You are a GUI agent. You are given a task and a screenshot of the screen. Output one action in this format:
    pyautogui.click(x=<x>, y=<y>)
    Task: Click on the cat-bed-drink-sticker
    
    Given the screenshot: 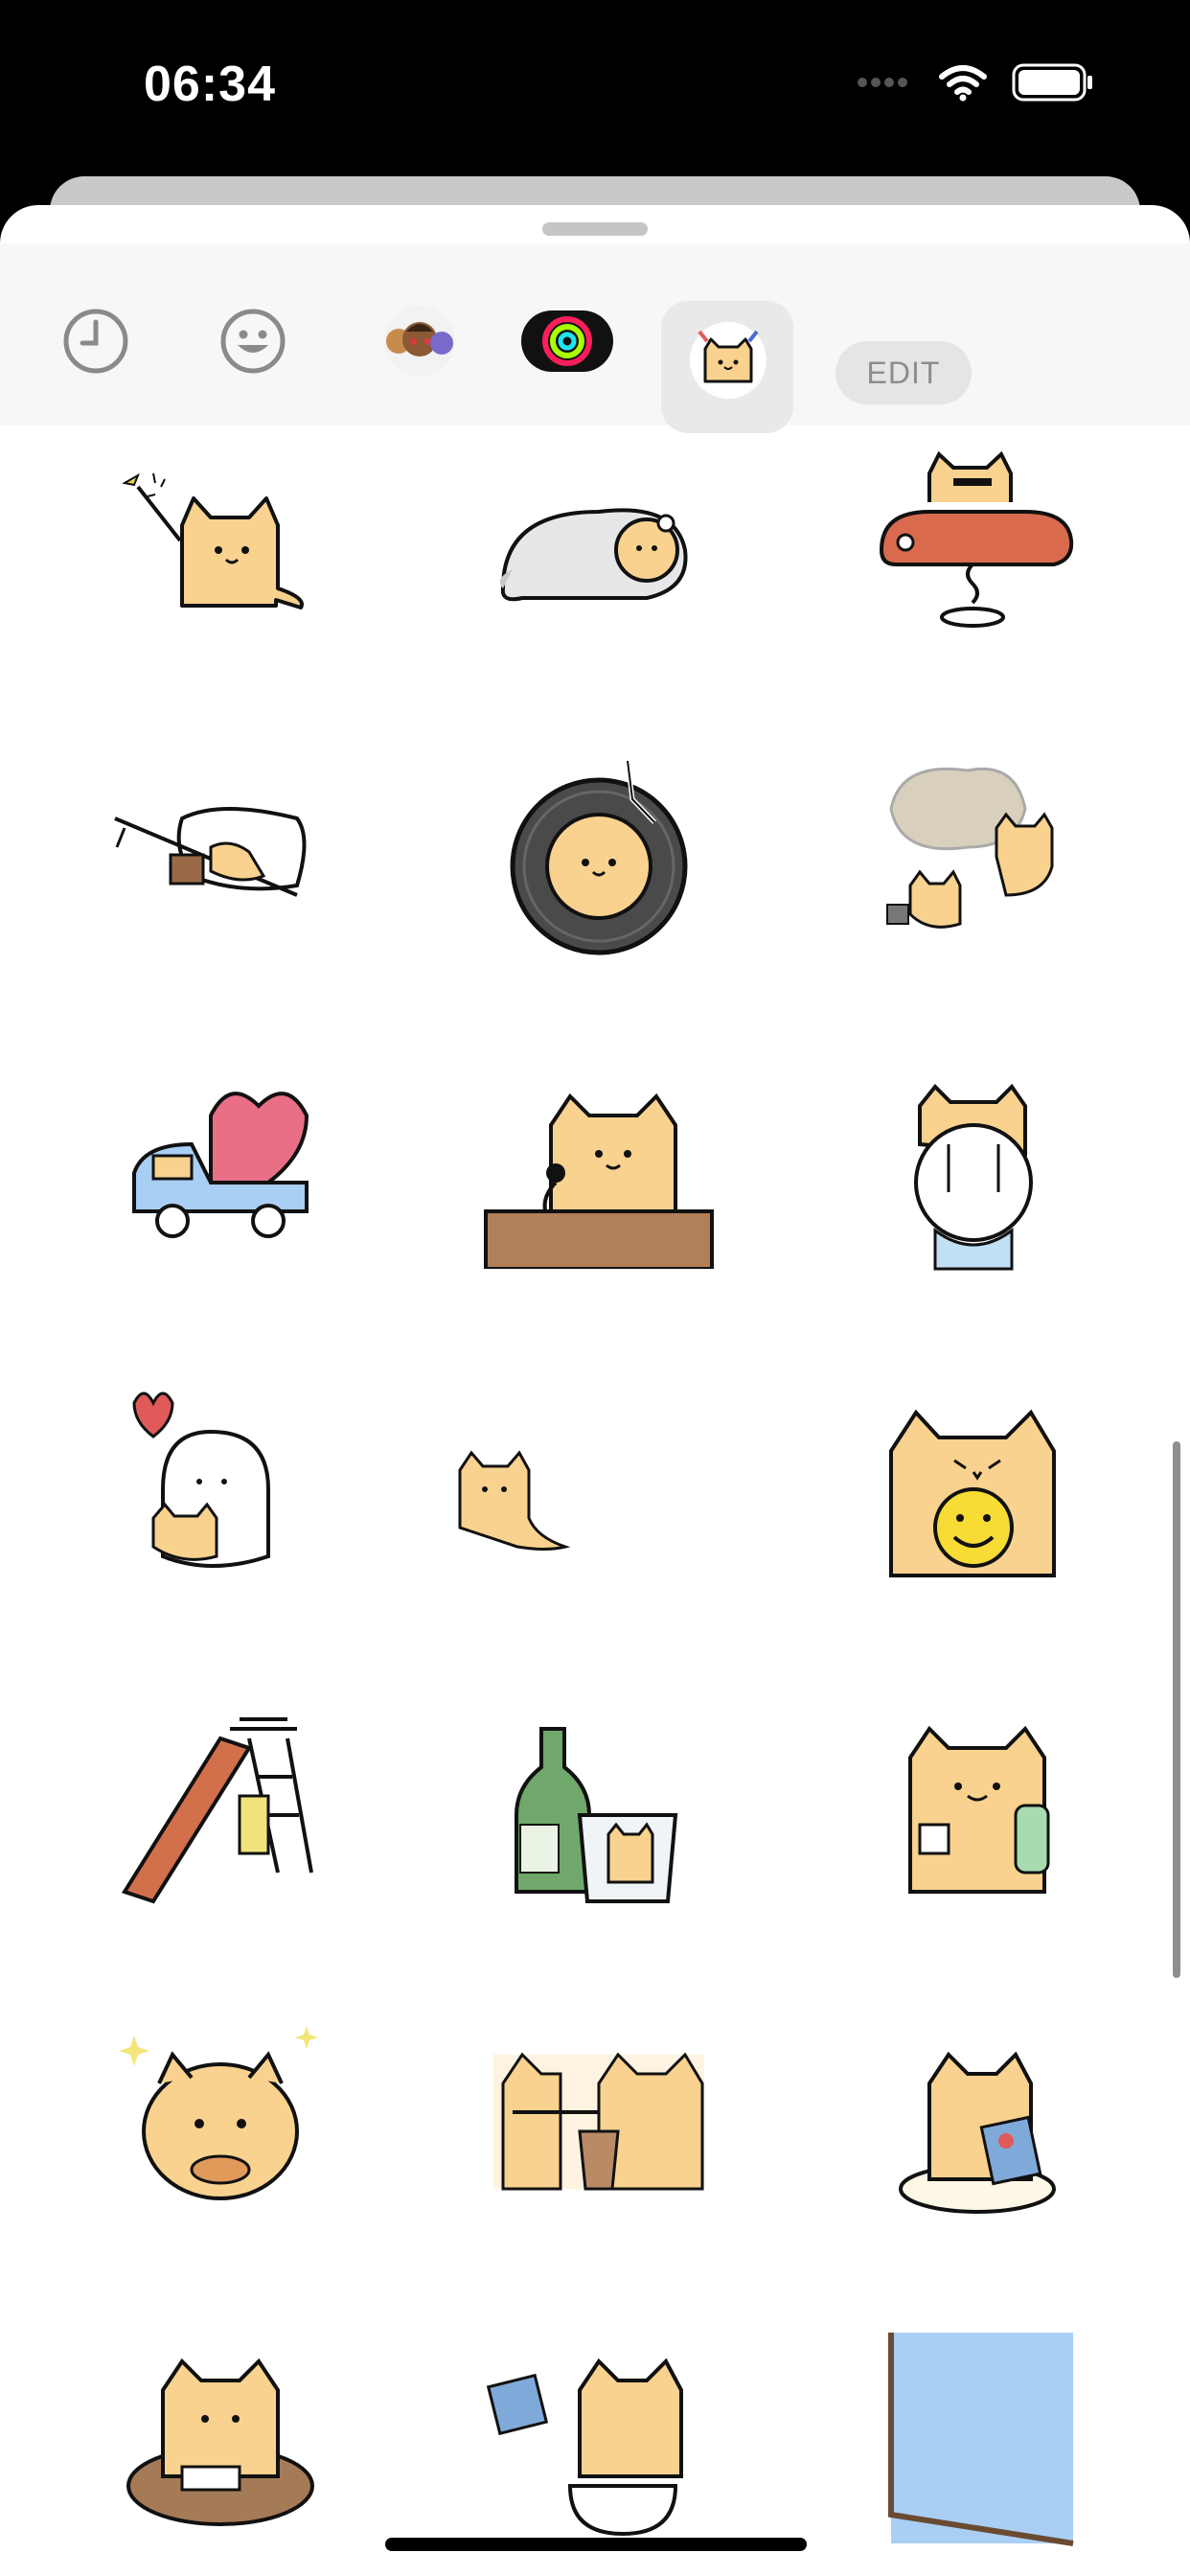 What is the action you would take?
    pyautogui.click(x=210, y=852)
    